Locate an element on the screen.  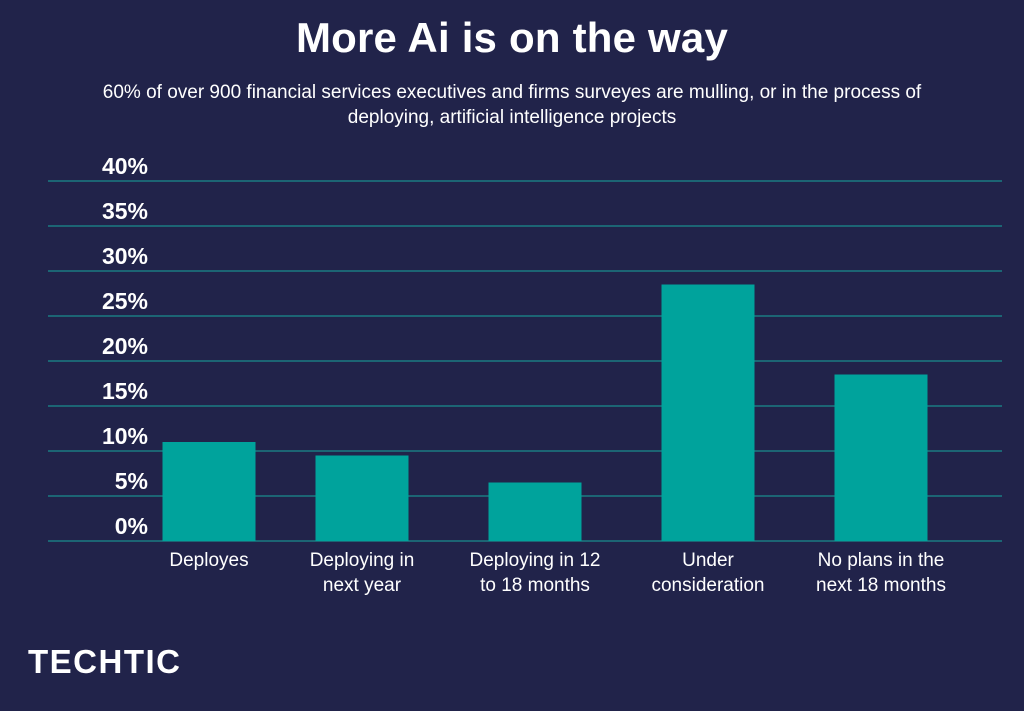
x-tick-label: Deploying in 12 is located at coordinates (535, 560).